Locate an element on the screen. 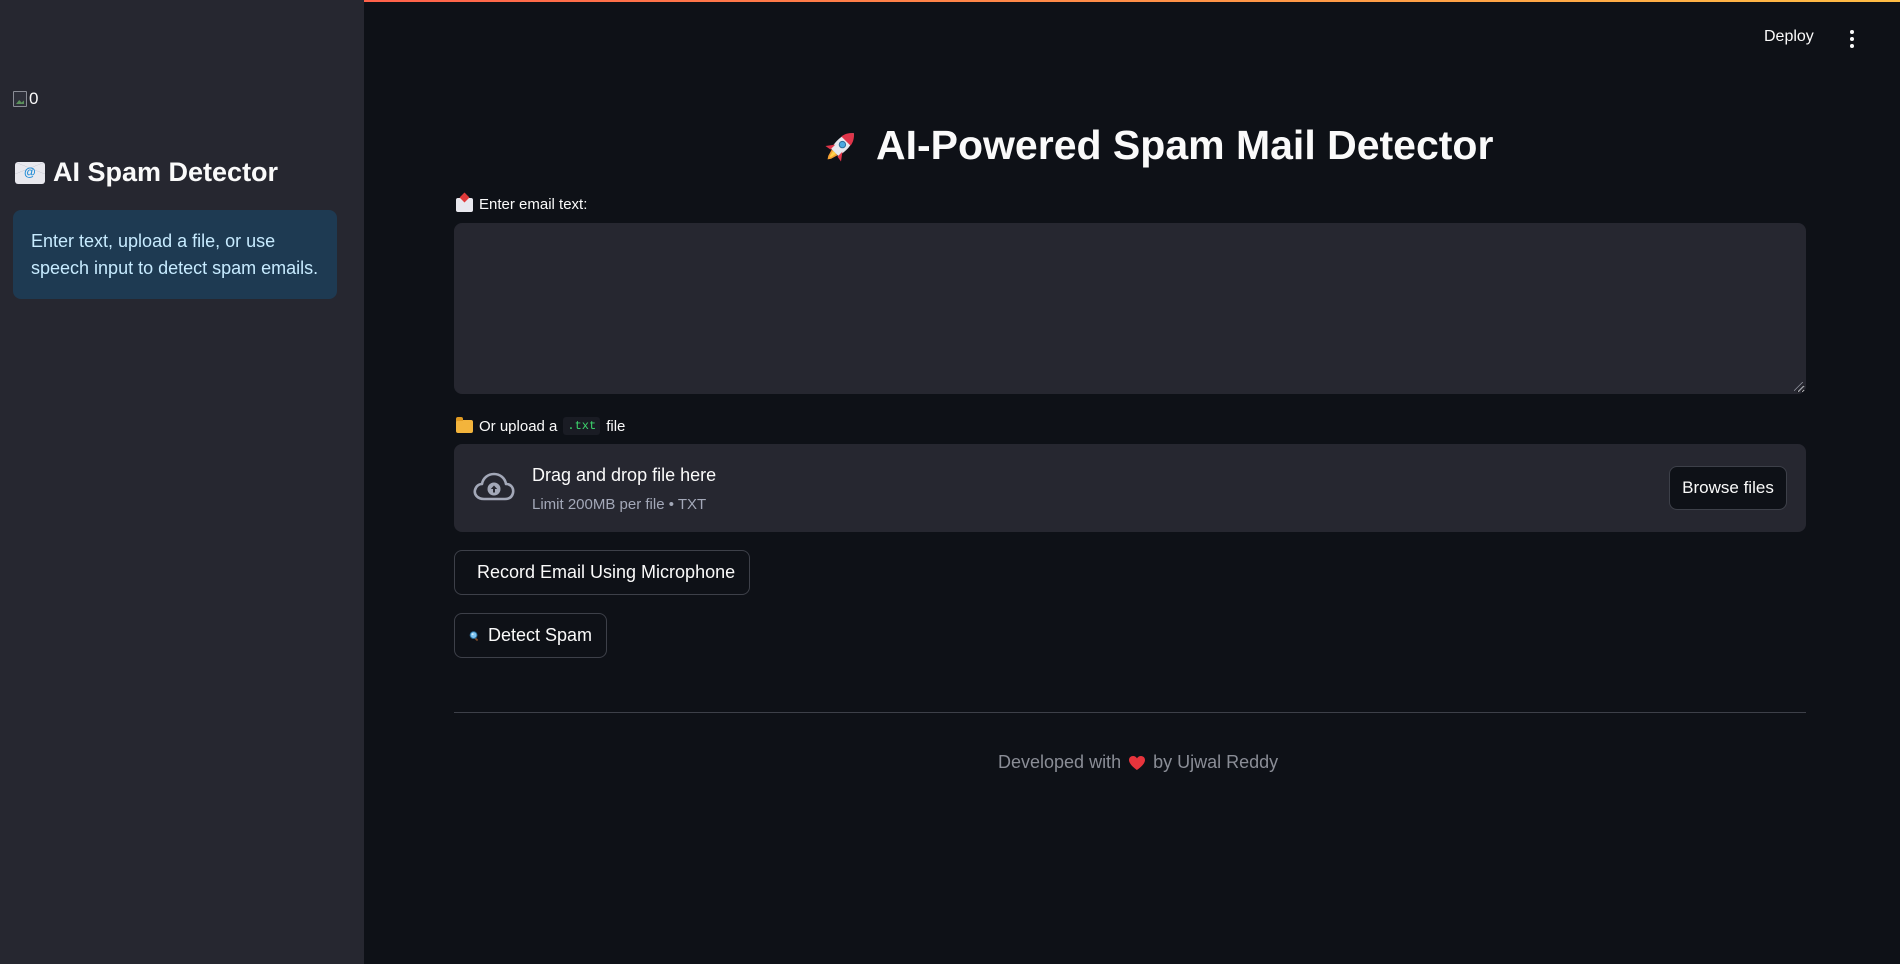 The height and width of the screenshot is (964, 1900). kebab-menu-icon is located at coordinates (1852, 39).